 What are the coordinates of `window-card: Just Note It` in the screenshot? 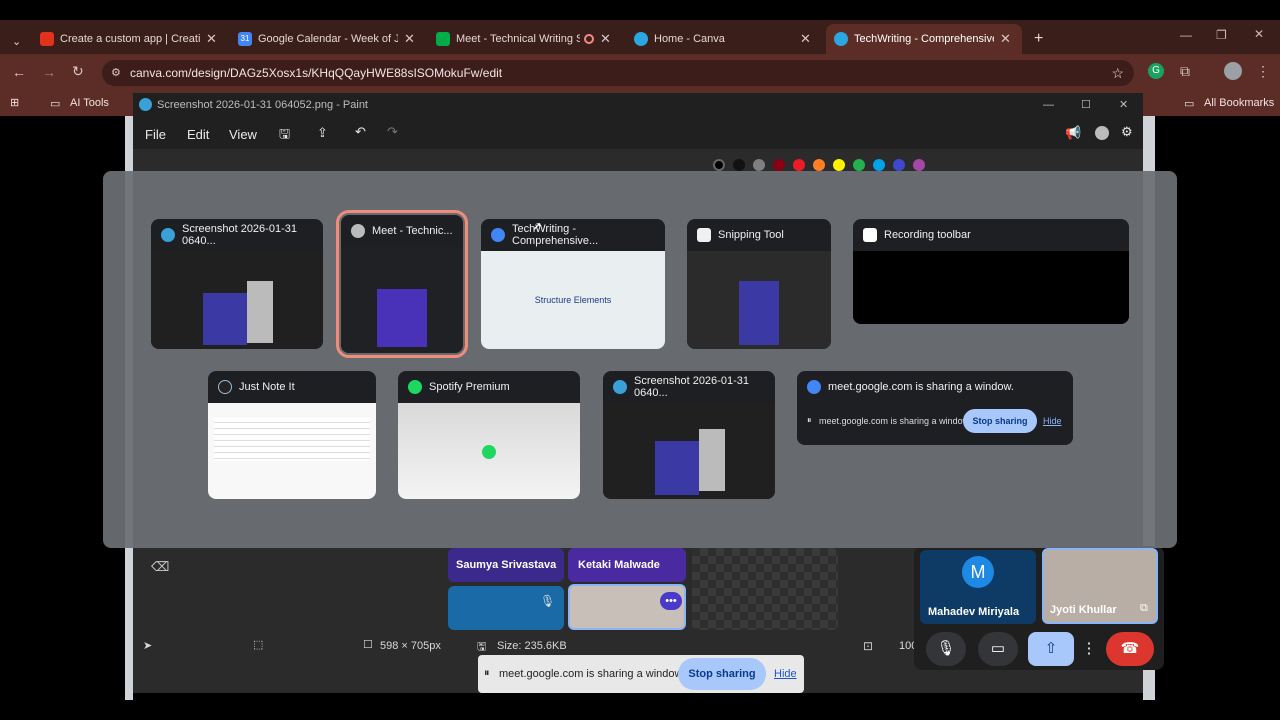 It's located at (292, 435).